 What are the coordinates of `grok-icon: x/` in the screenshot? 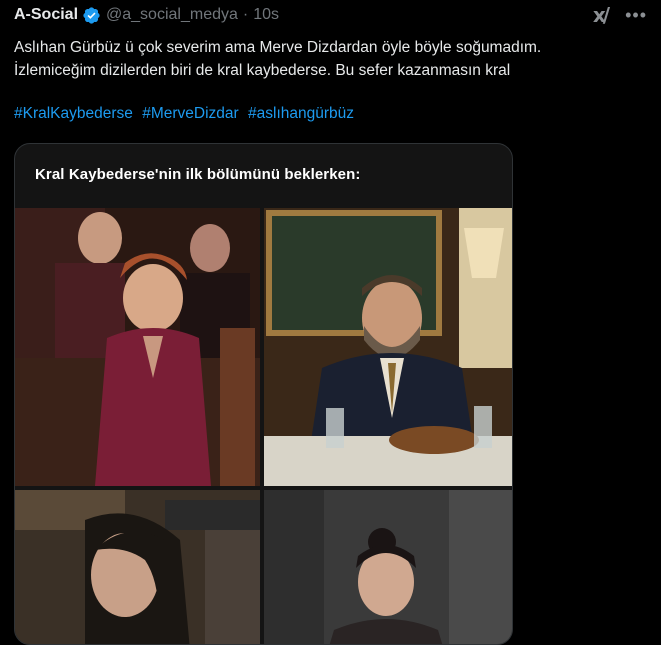 It's located at (601, 15).